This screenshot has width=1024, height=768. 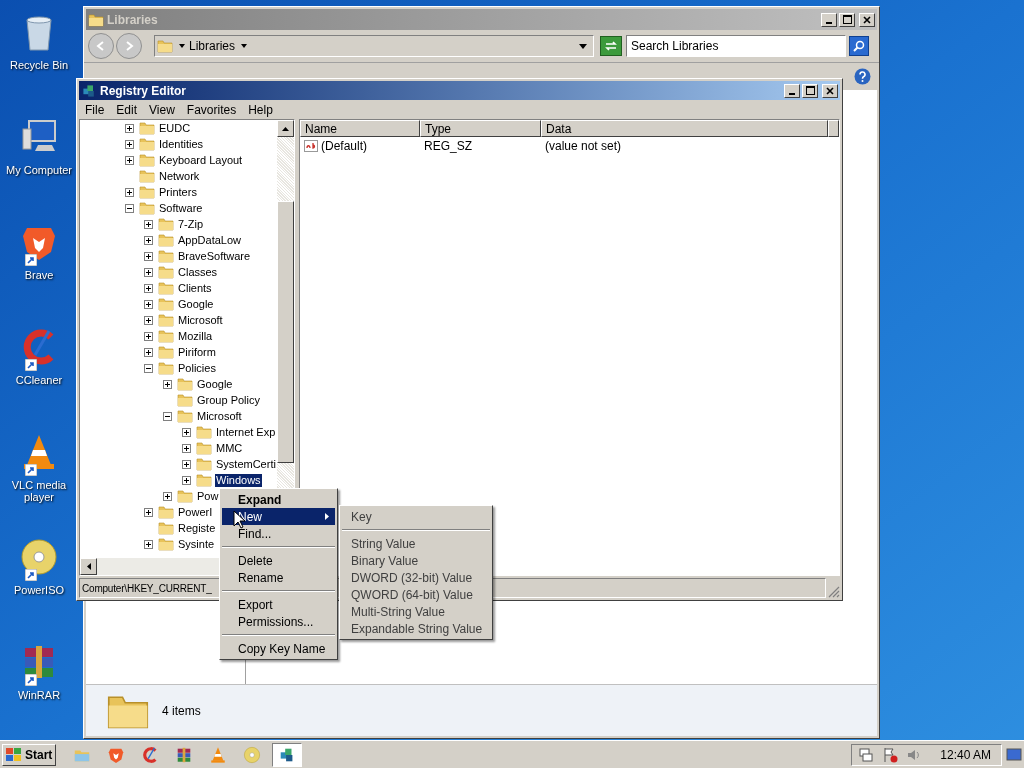 I want to click on tree-item: Mozilla, so click(x=195, y=336).